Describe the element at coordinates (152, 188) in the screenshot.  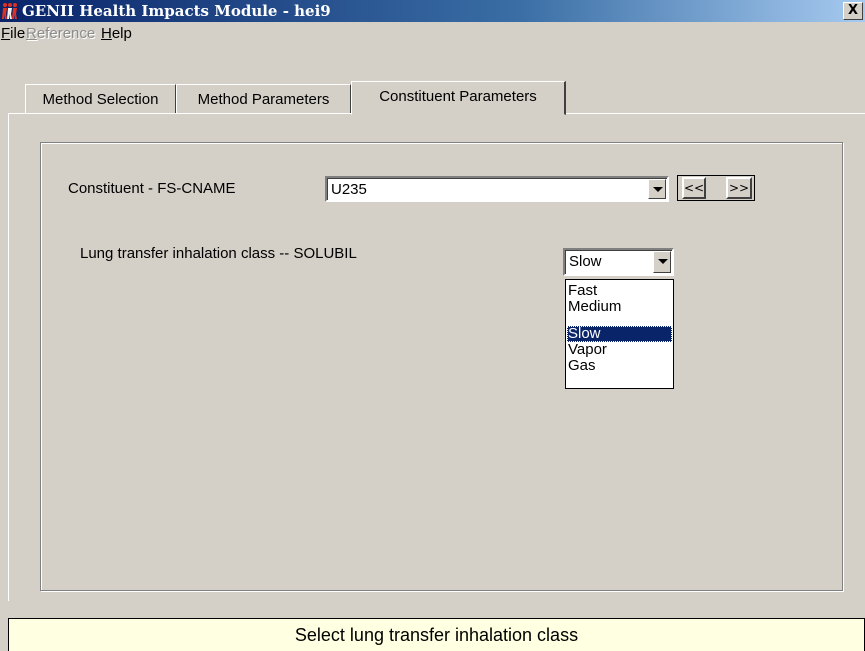
I see `constituent-label: Constituent - FS-CNAME` at that location.